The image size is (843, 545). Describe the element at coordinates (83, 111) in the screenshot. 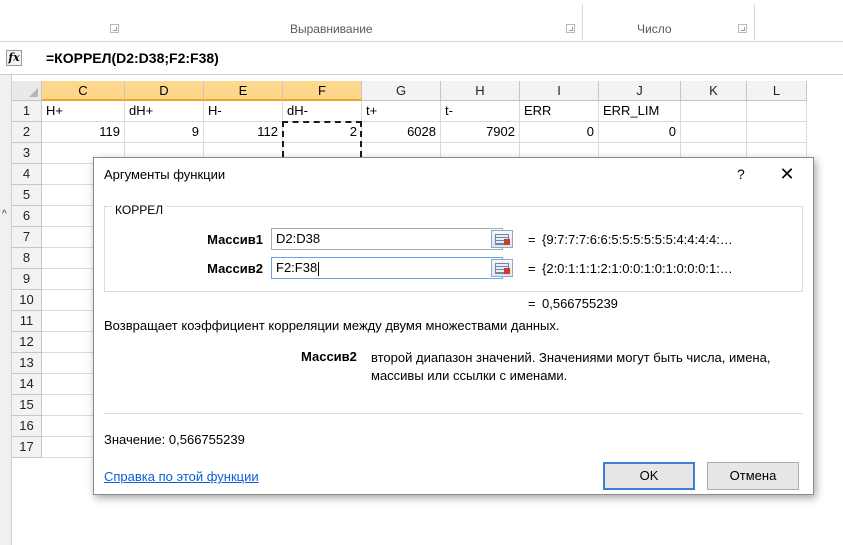

I see `cell: H+` at that location.